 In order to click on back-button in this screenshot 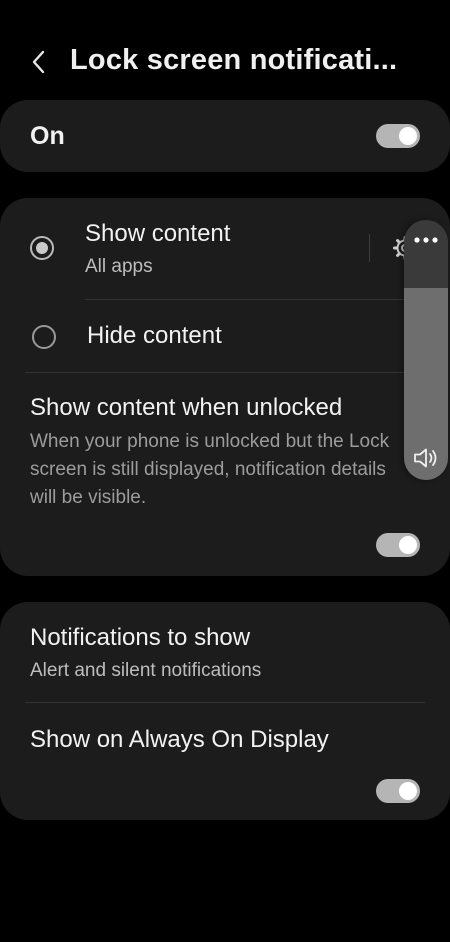, I will do `click(39, 62)`.